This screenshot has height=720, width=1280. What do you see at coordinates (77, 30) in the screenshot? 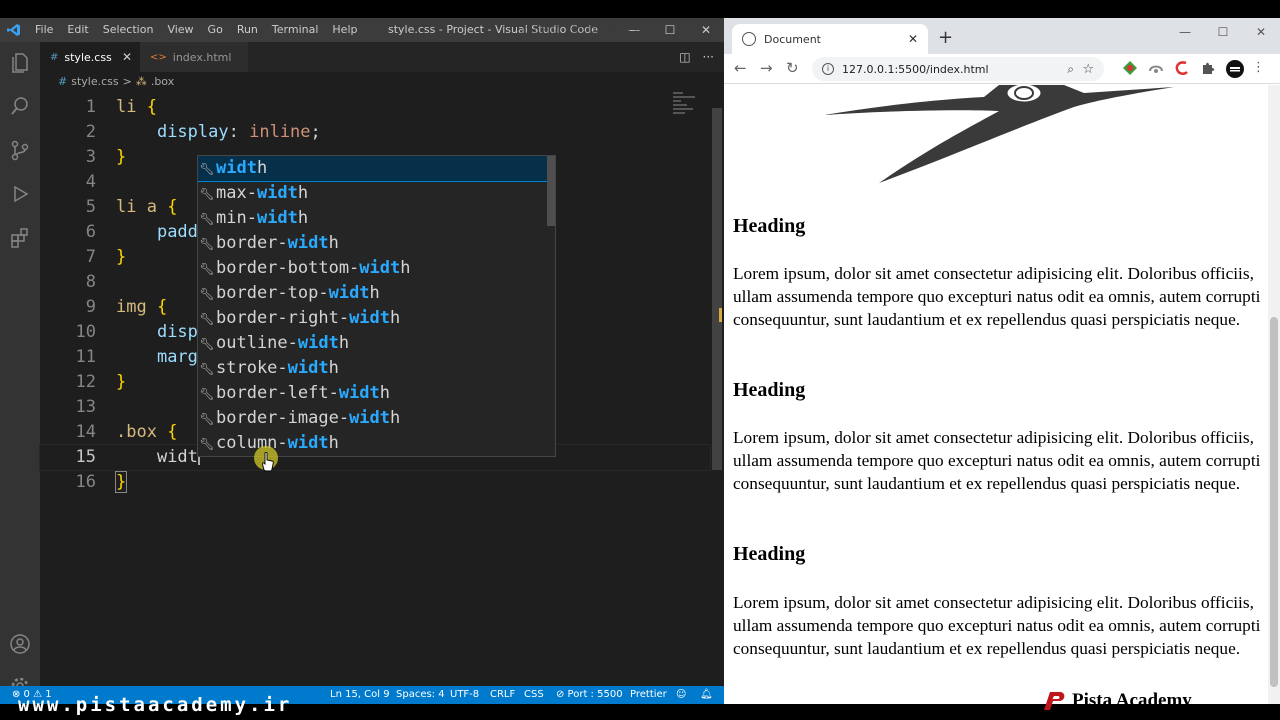
I see `menu-edit: Edit` at bounding box center [77, 30].